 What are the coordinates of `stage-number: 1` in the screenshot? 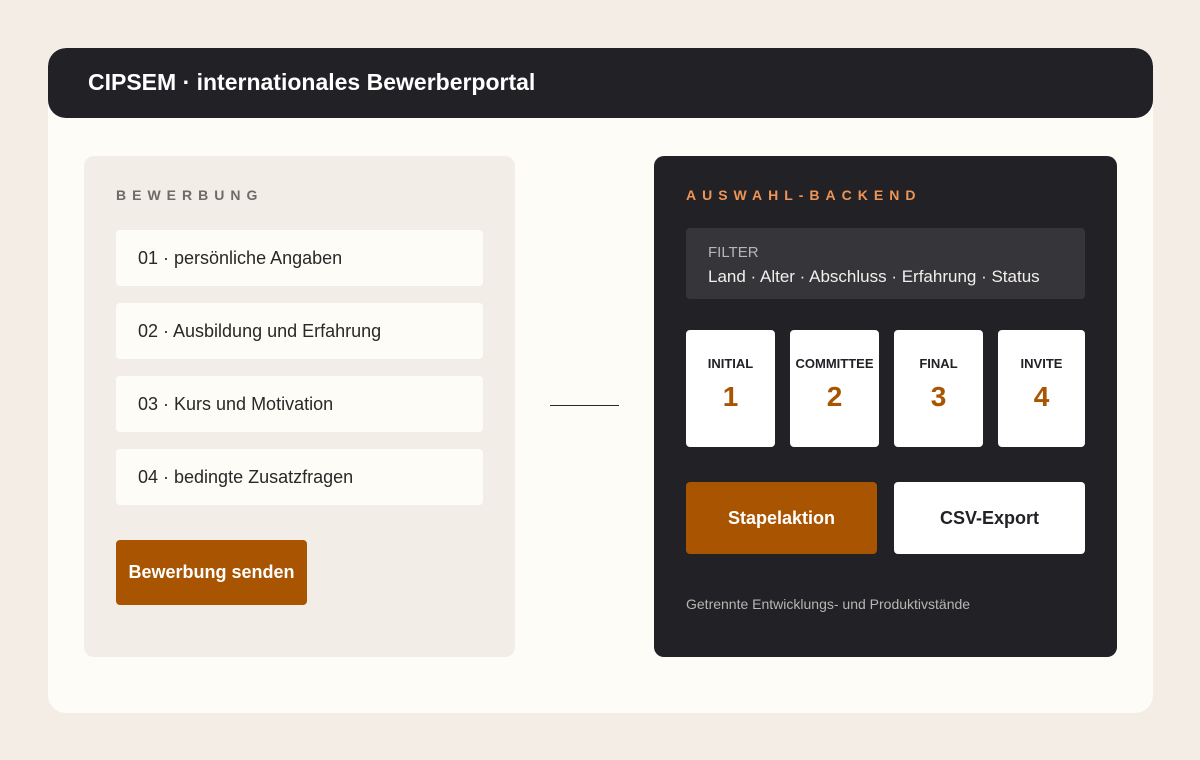 It's located at (730, 396).